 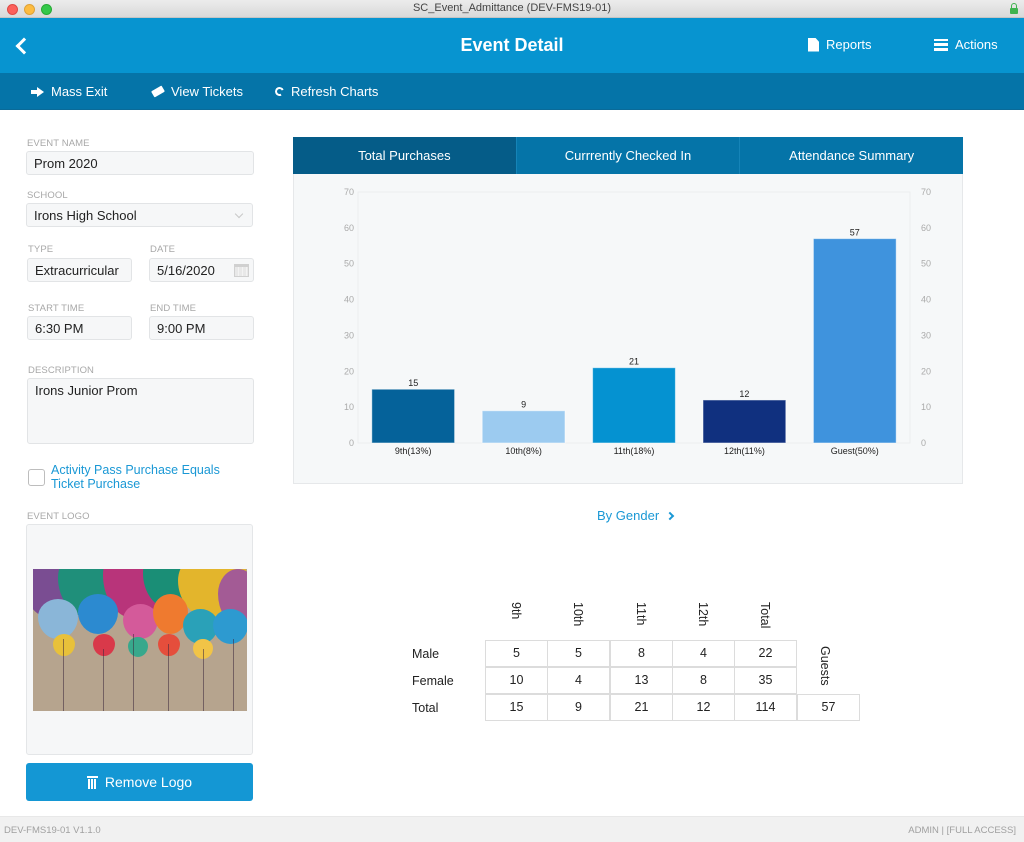 What do you see at coordinates (349, 407) in the screenshot?
I see `y-axis-left-tick-label: 10` at bounding box center [349, 407].